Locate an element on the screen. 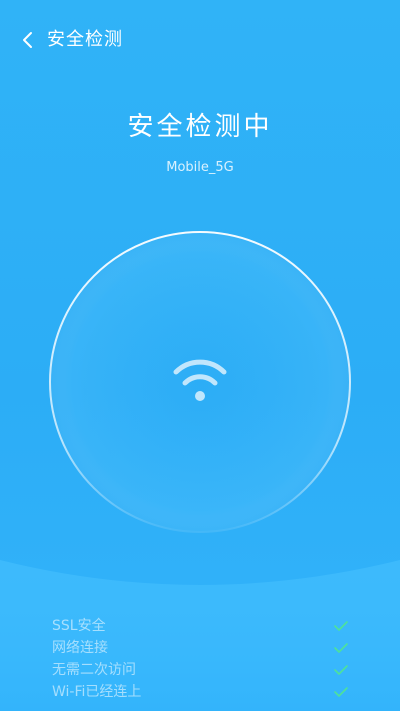 The height and width of the screenshot is (711, 400). chevron-left-icon is located at coordinates (27, 40).